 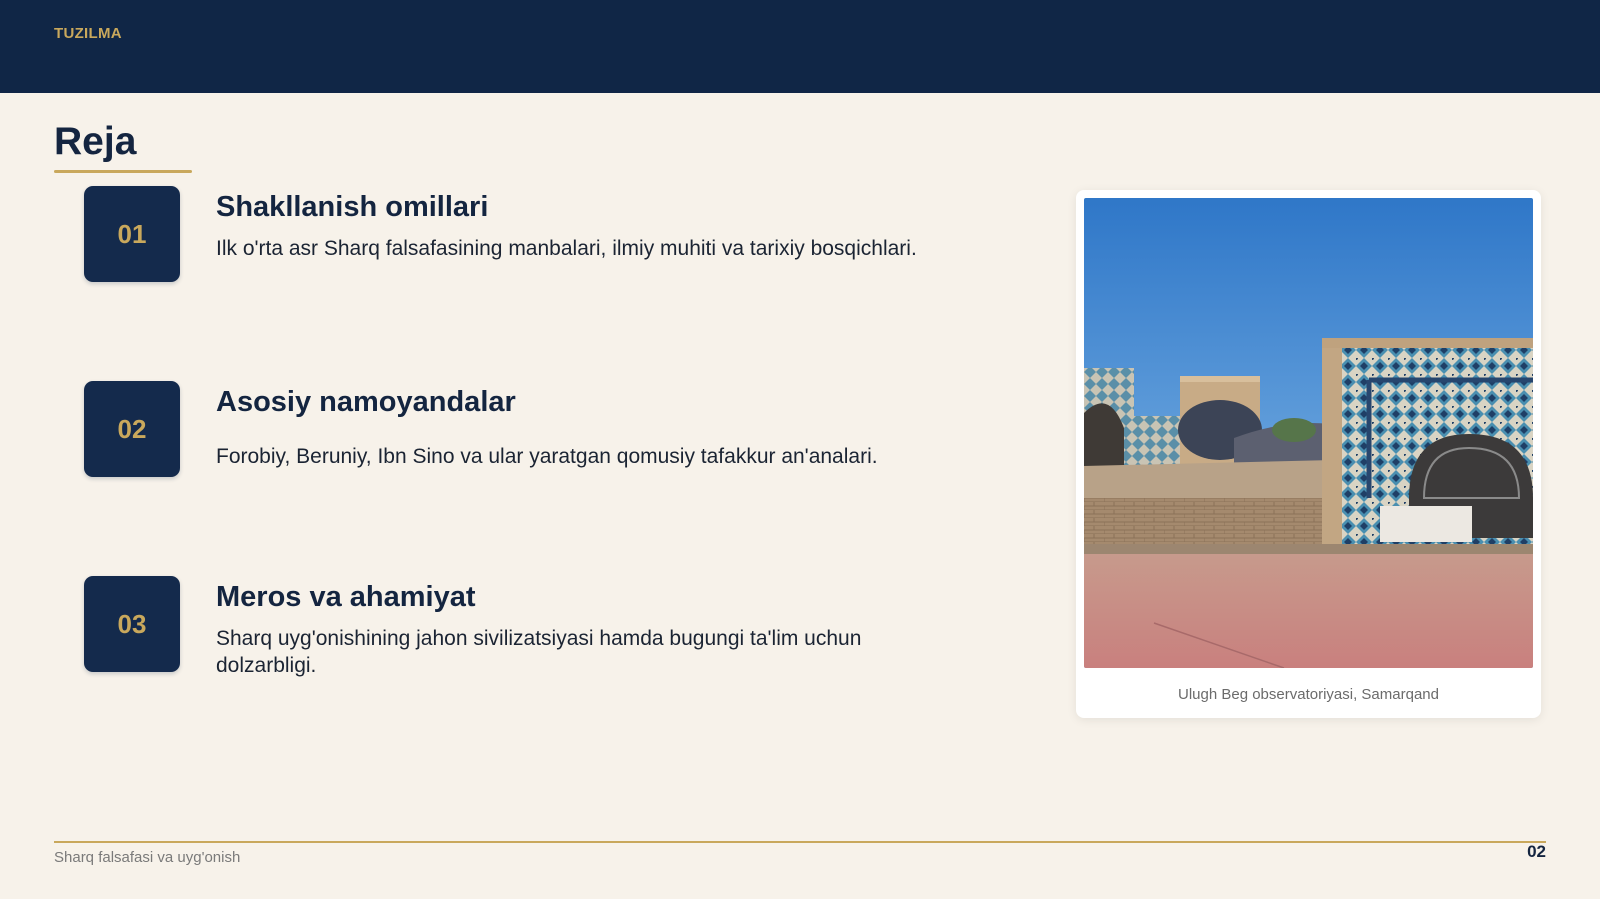 What do you see at coordinates (88, 33) in the screenshot?
I see `section-label: TUZILMA` at bounding box center [88, 33].